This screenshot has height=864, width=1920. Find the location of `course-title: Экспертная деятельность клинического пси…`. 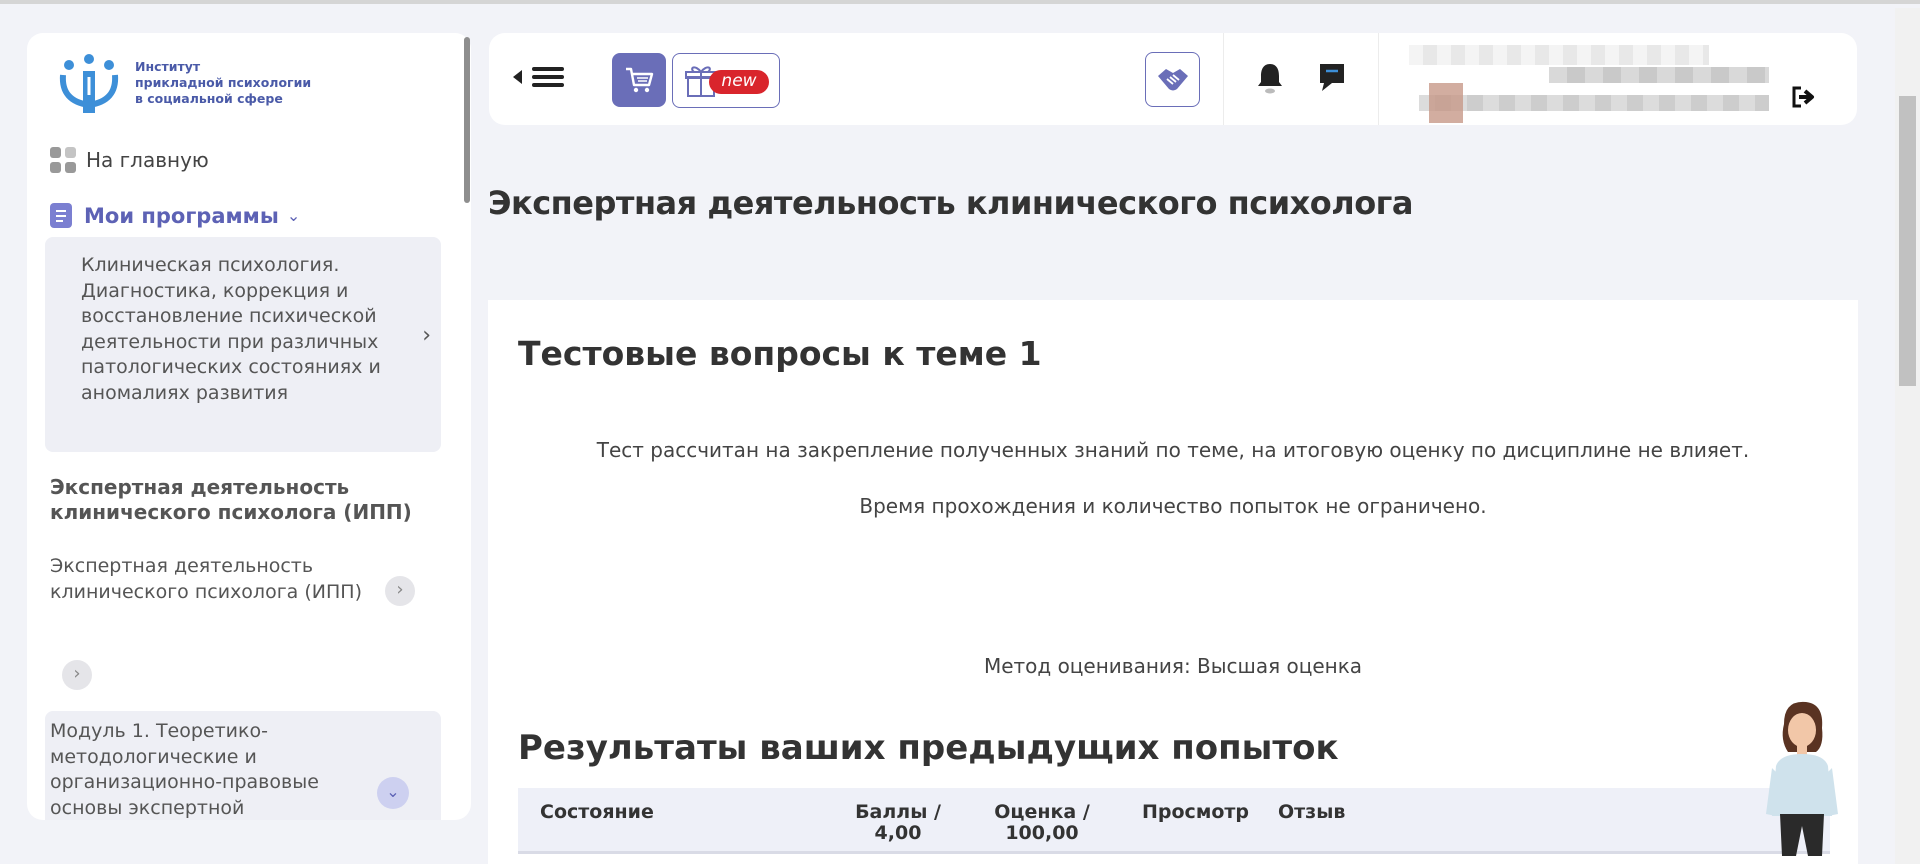

course-title: Экспертная деятельность клинического пси… is located at coordinates (231, 499).